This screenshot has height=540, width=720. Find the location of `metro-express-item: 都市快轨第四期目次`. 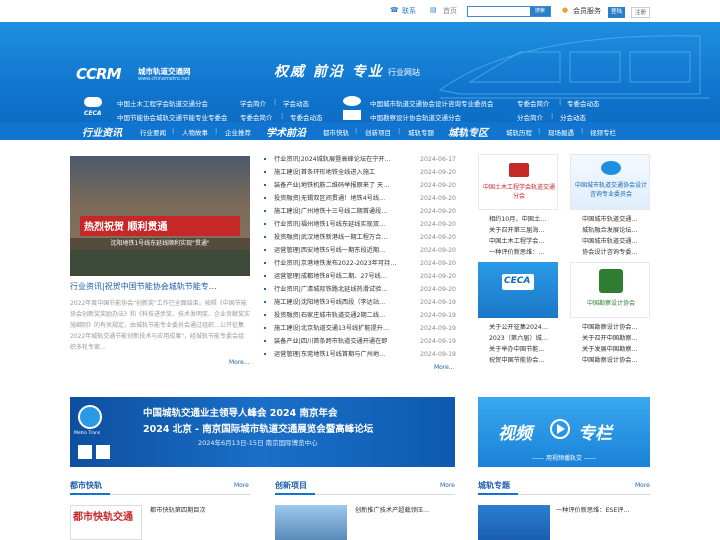

metro-express-item: 都市快轨第四期目次 is located at coordinates (178, 509).